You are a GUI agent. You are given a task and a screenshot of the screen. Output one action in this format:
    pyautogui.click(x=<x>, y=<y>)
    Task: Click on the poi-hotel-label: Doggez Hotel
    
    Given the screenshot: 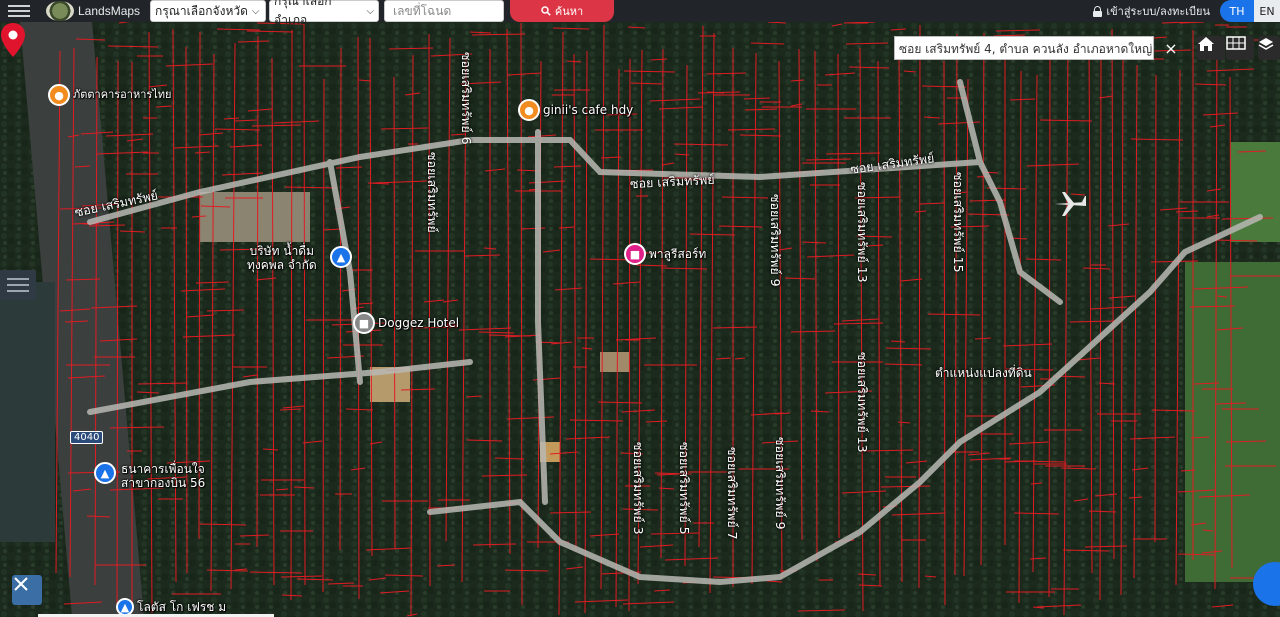 What is the action you would take?
    pyautogui.click(x=419, y=323)
    